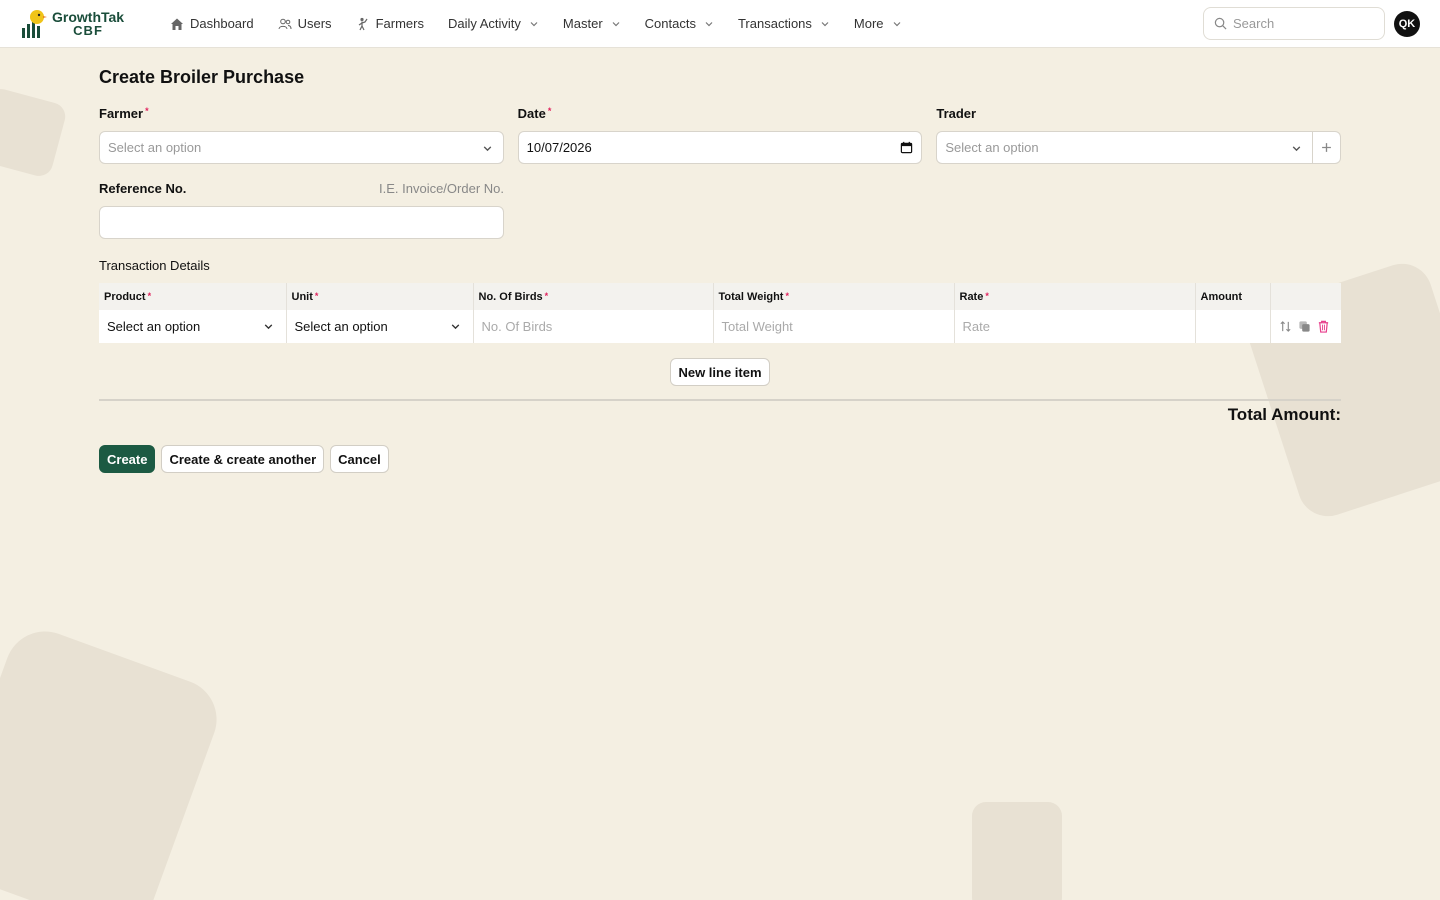 The height and width of the screenshot is (900, 1440). I want to click on nav-label: Master, so click(582, 23).